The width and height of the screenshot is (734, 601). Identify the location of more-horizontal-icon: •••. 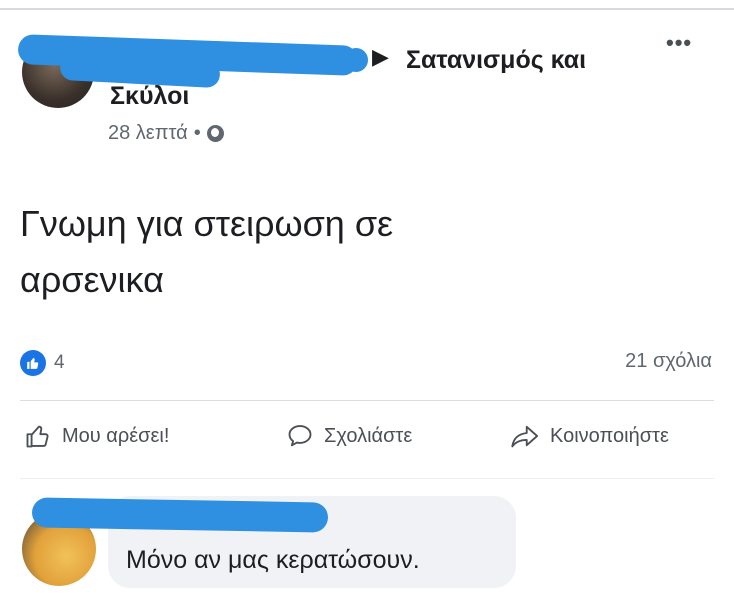
(679, 43).